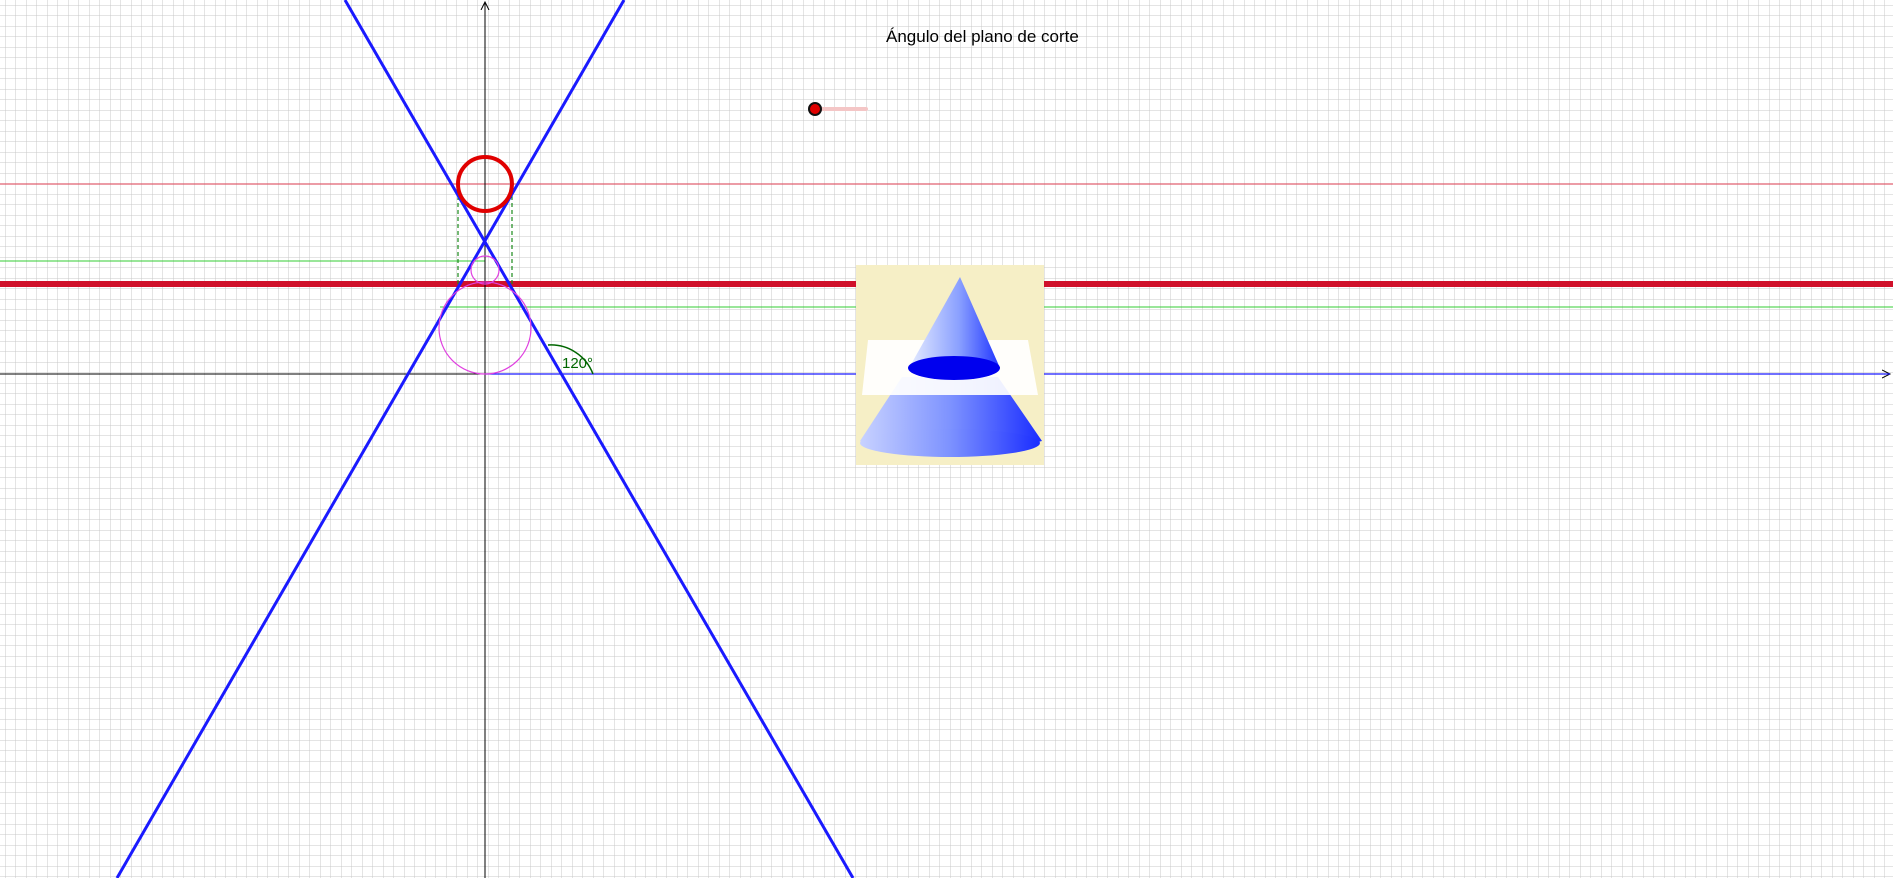 This screenshot has width=1893, height=878. I want to click on cone-base, so click(950, 443).